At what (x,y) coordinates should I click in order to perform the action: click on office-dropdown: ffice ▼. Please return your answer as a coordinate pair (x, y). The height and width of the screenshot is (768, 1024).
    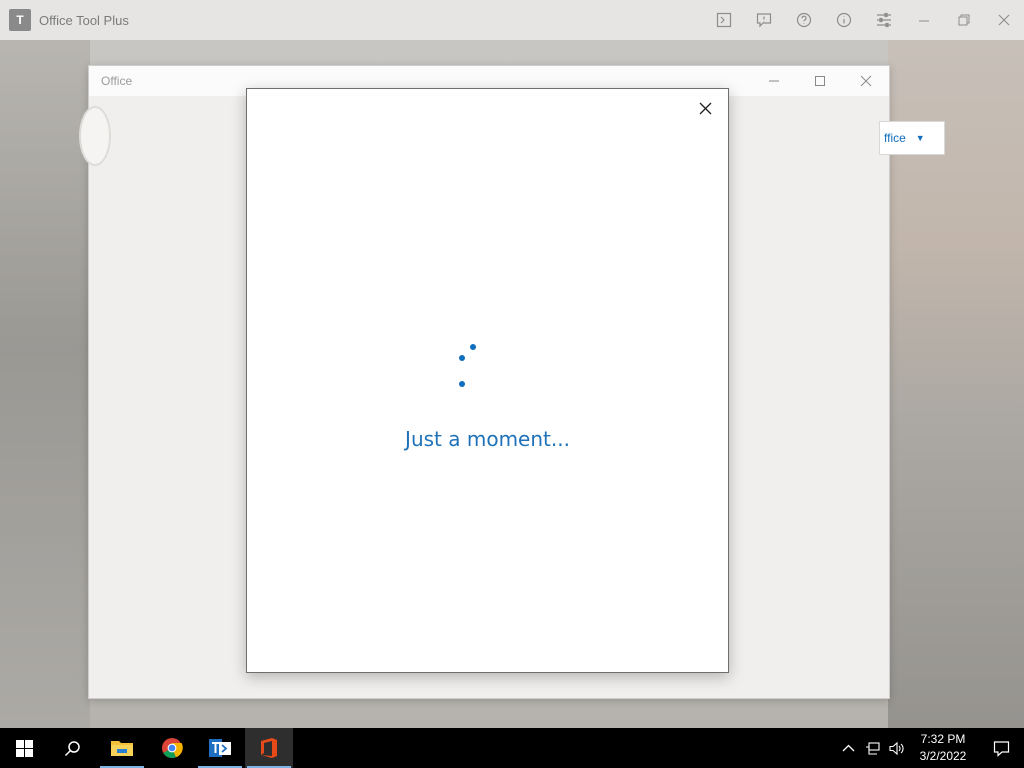
    Looking at the image, I should click on (912, 138).